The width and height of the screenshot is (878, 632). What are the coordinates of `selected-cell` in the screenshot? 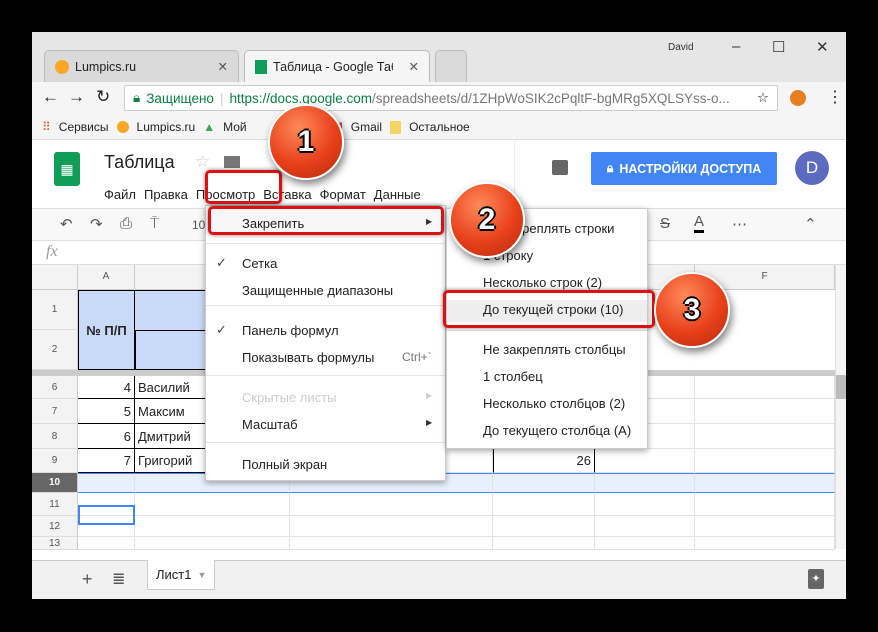 It's located at (106, 515).